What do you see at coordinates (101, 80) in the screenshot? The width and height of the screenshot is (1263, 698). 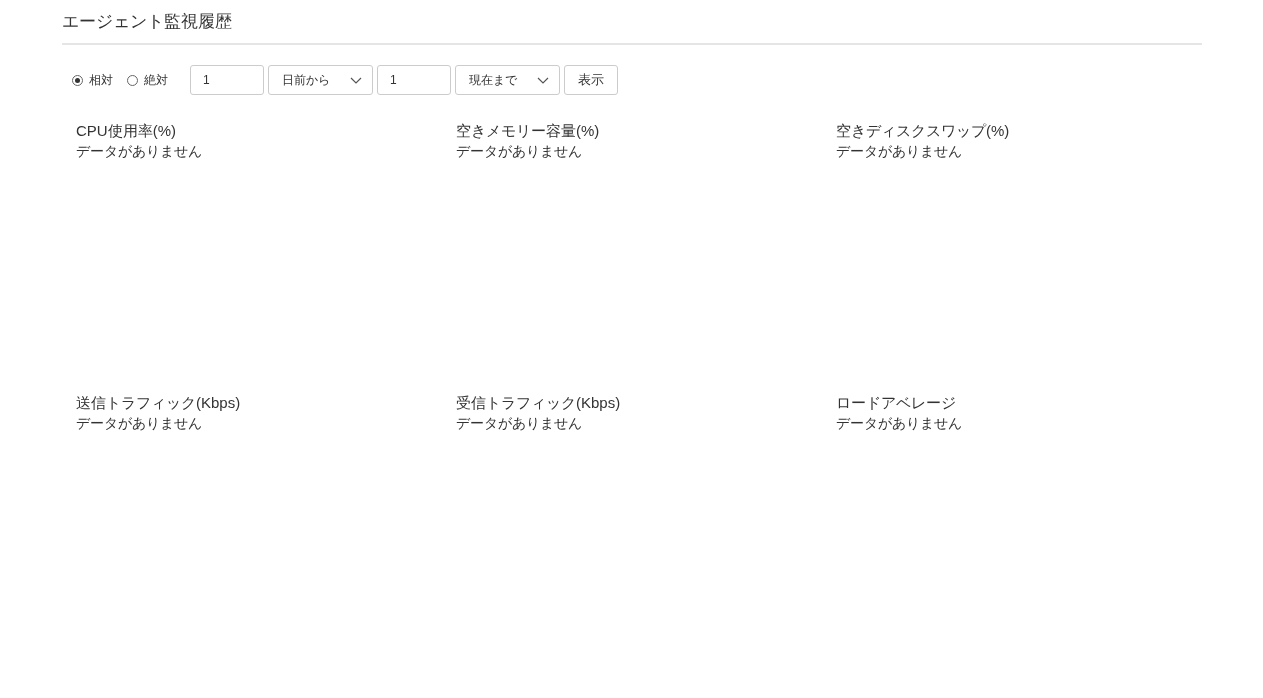 I see `radio-label: 相対` at bounding box center [101, 80].